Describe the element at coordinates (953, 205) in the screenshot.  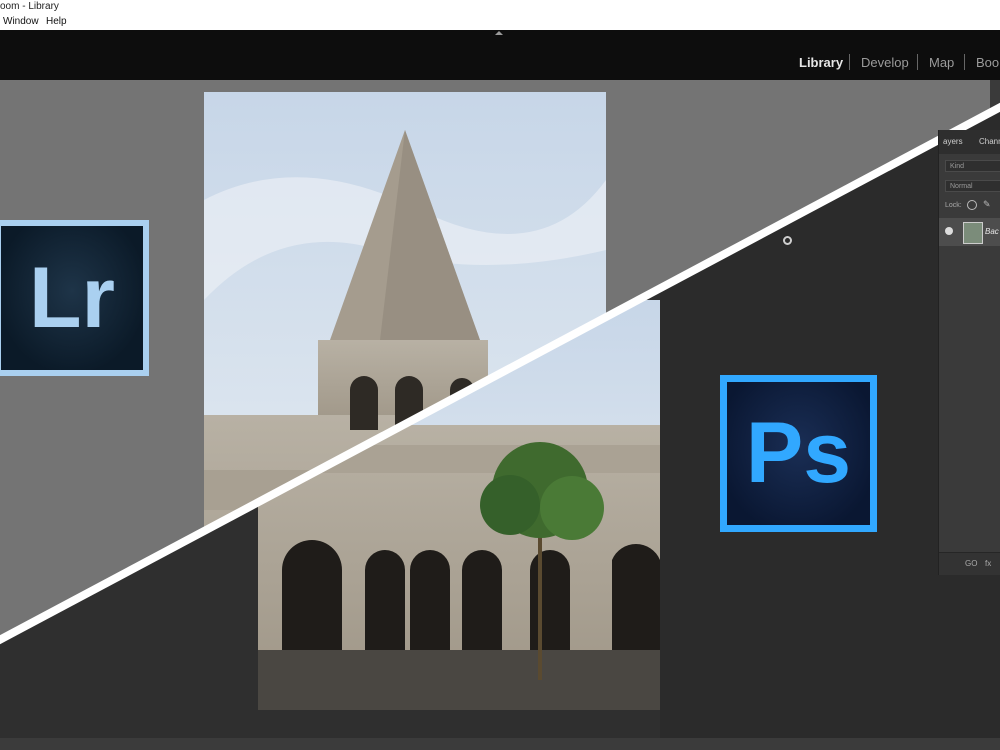
I see `lock-label: Lock:` at that location.